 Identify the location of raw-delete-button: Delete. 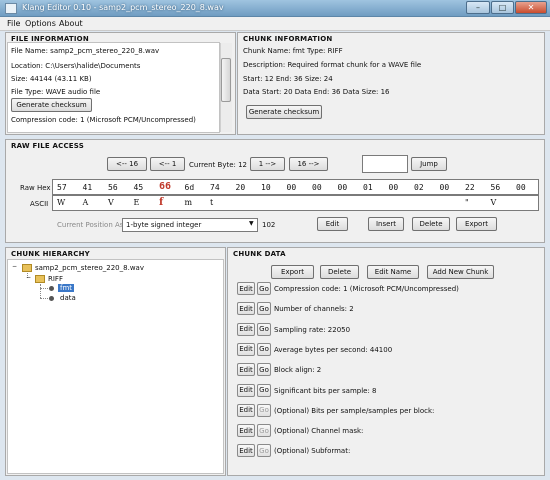
(431, 224).